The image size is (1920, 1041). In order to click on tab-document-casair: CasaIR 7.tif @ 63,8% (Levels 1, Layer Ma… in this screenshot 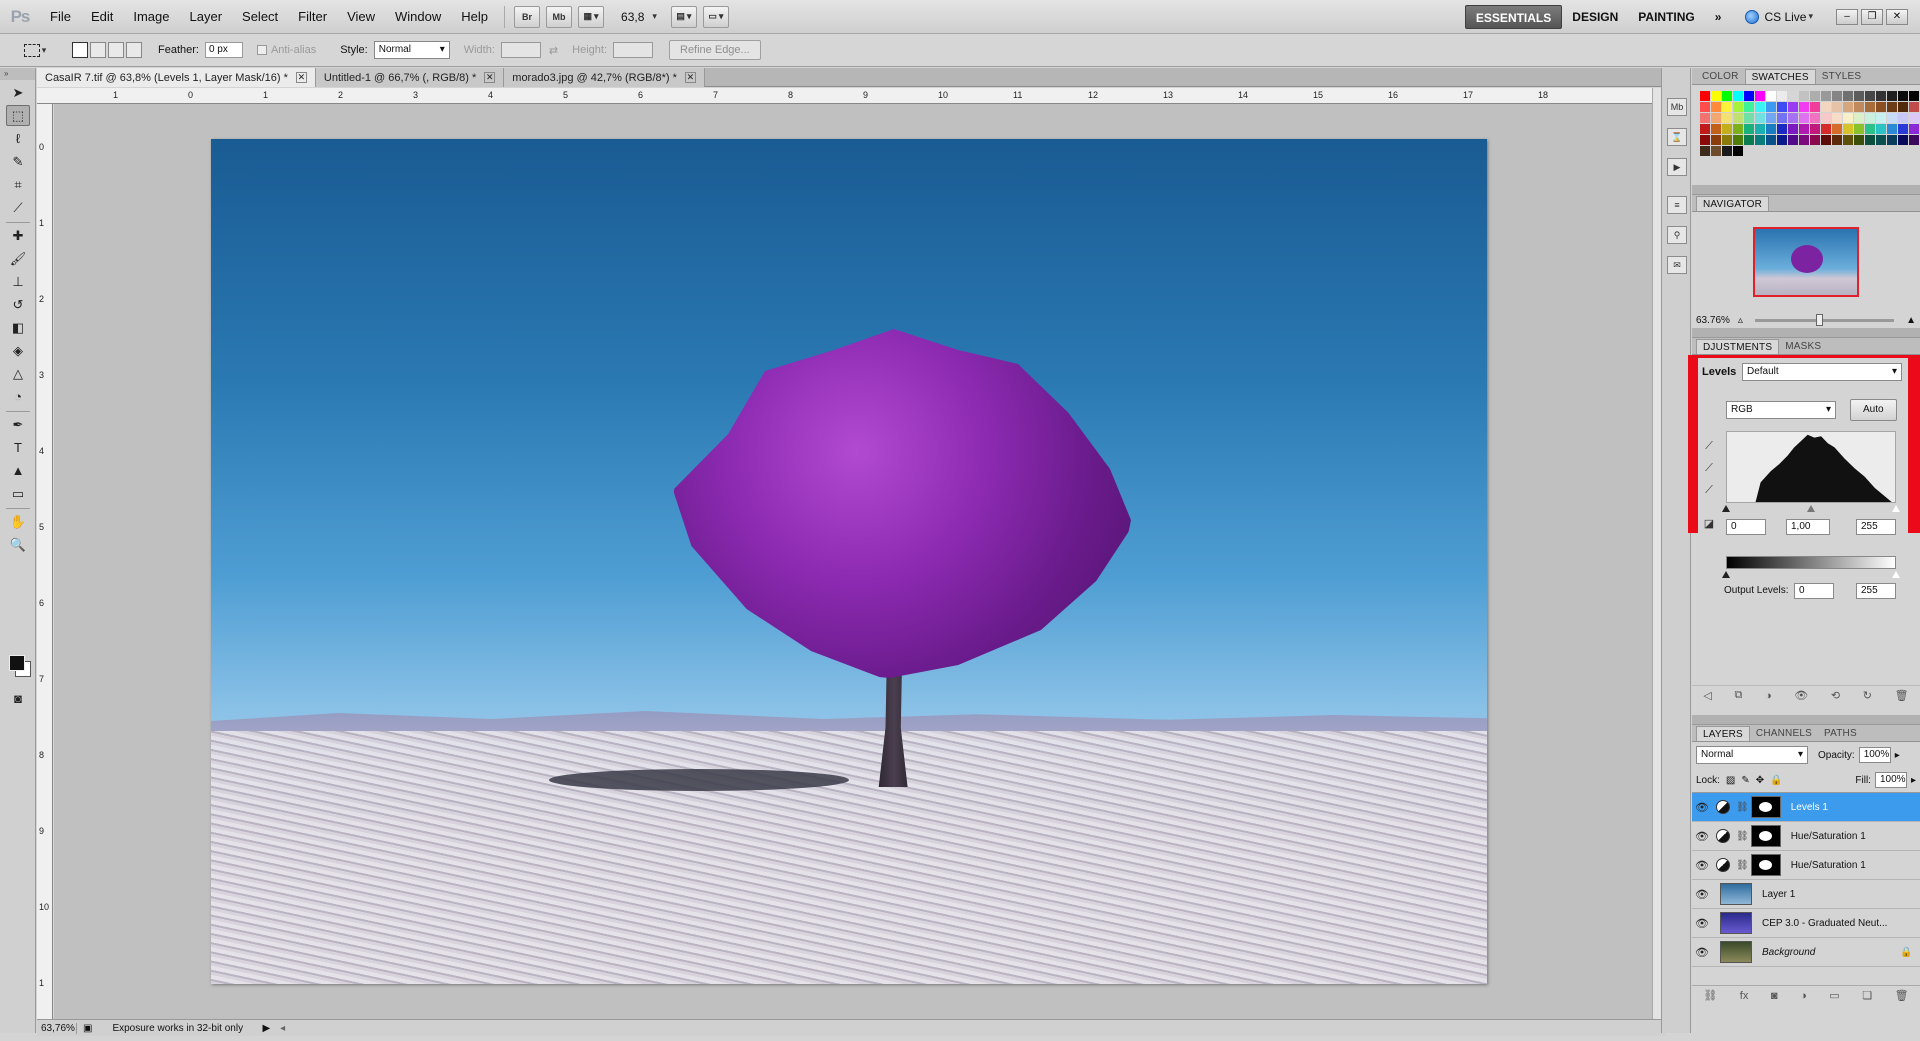, I will do `click(176, 77)`.